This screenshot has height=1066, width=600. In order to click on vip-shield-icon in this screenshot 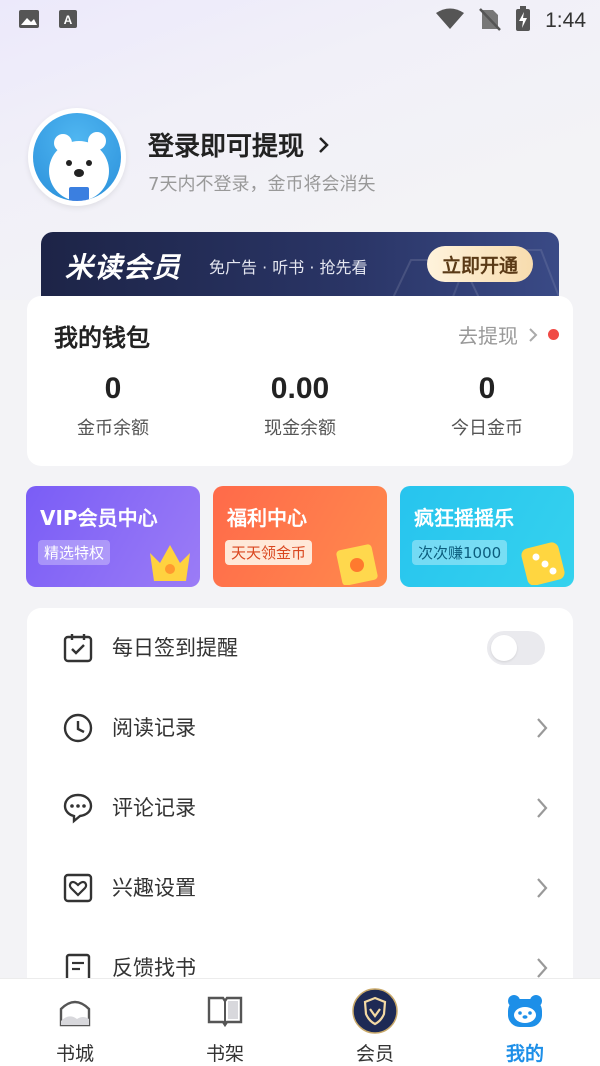, I will do `click(375, 1011)`.